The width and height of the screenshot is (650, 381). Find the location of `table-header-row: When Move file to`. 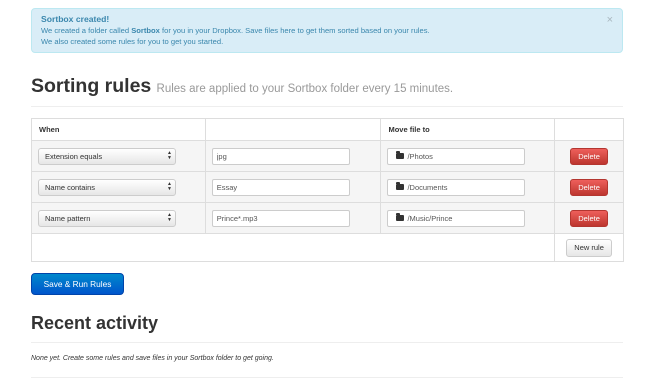

table-header-row: When Move file to is located at coordinates (327, 129).